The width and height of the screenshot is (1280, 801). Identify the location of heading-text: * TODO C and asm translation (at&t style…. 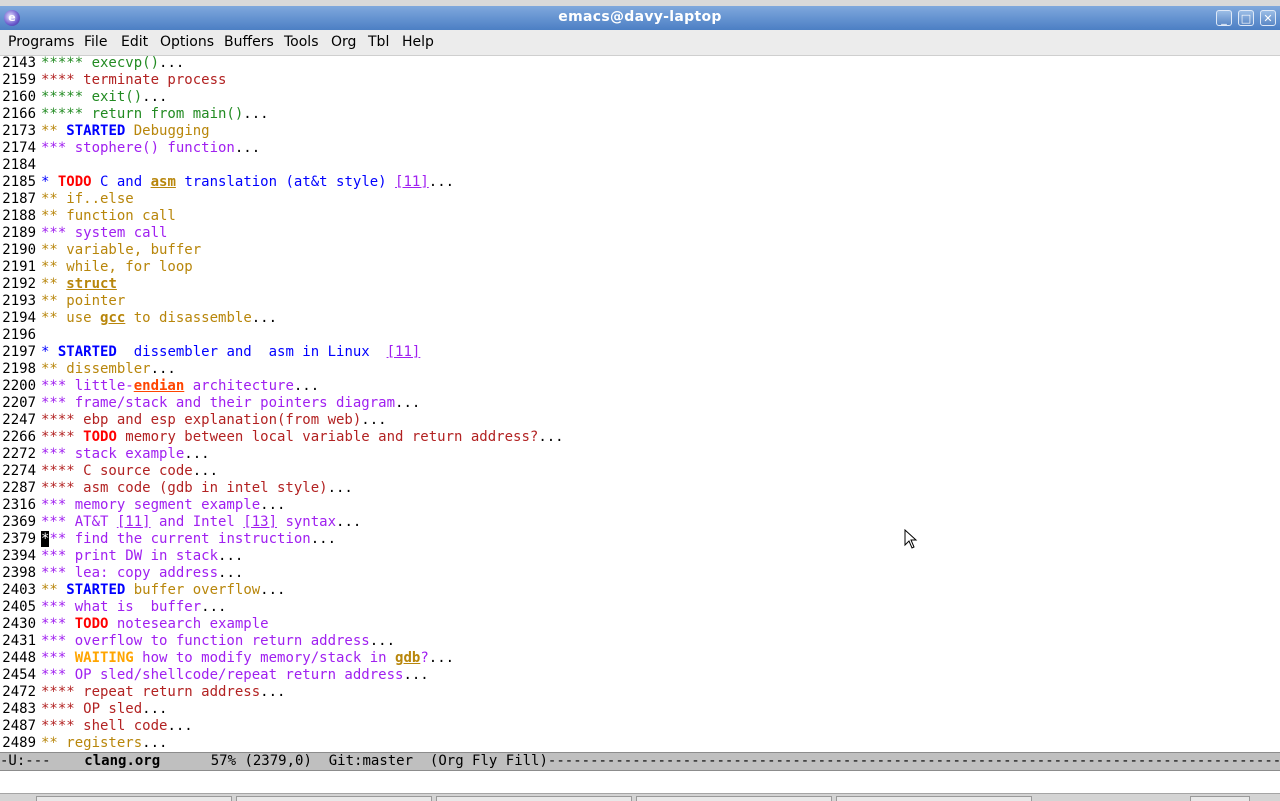
(247, 182).